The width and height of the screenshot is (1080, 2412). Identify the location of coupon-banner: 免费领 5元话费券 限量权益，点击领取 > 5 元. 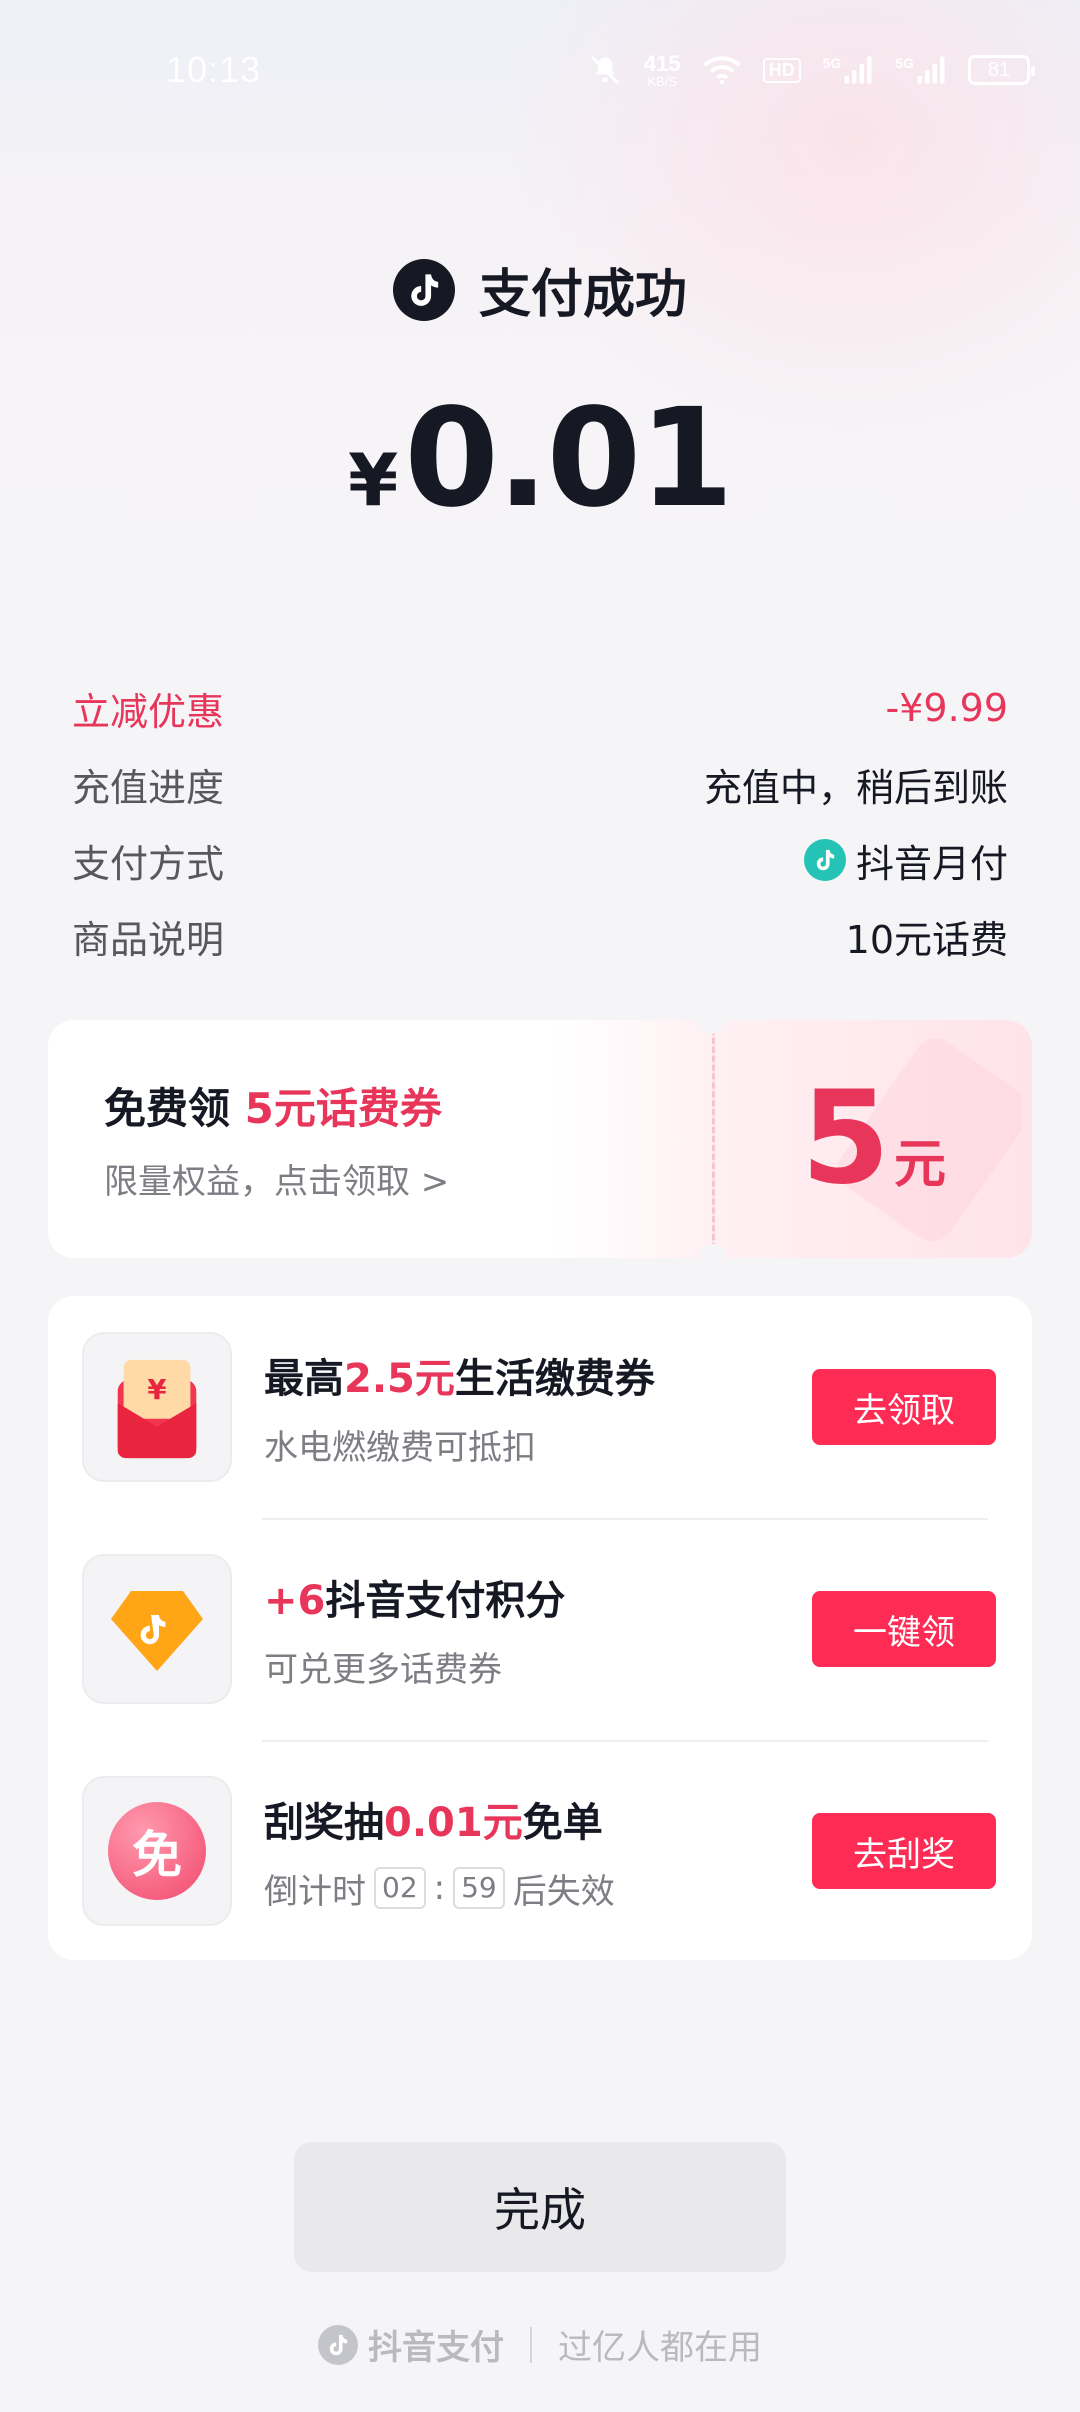
(540, 1139).